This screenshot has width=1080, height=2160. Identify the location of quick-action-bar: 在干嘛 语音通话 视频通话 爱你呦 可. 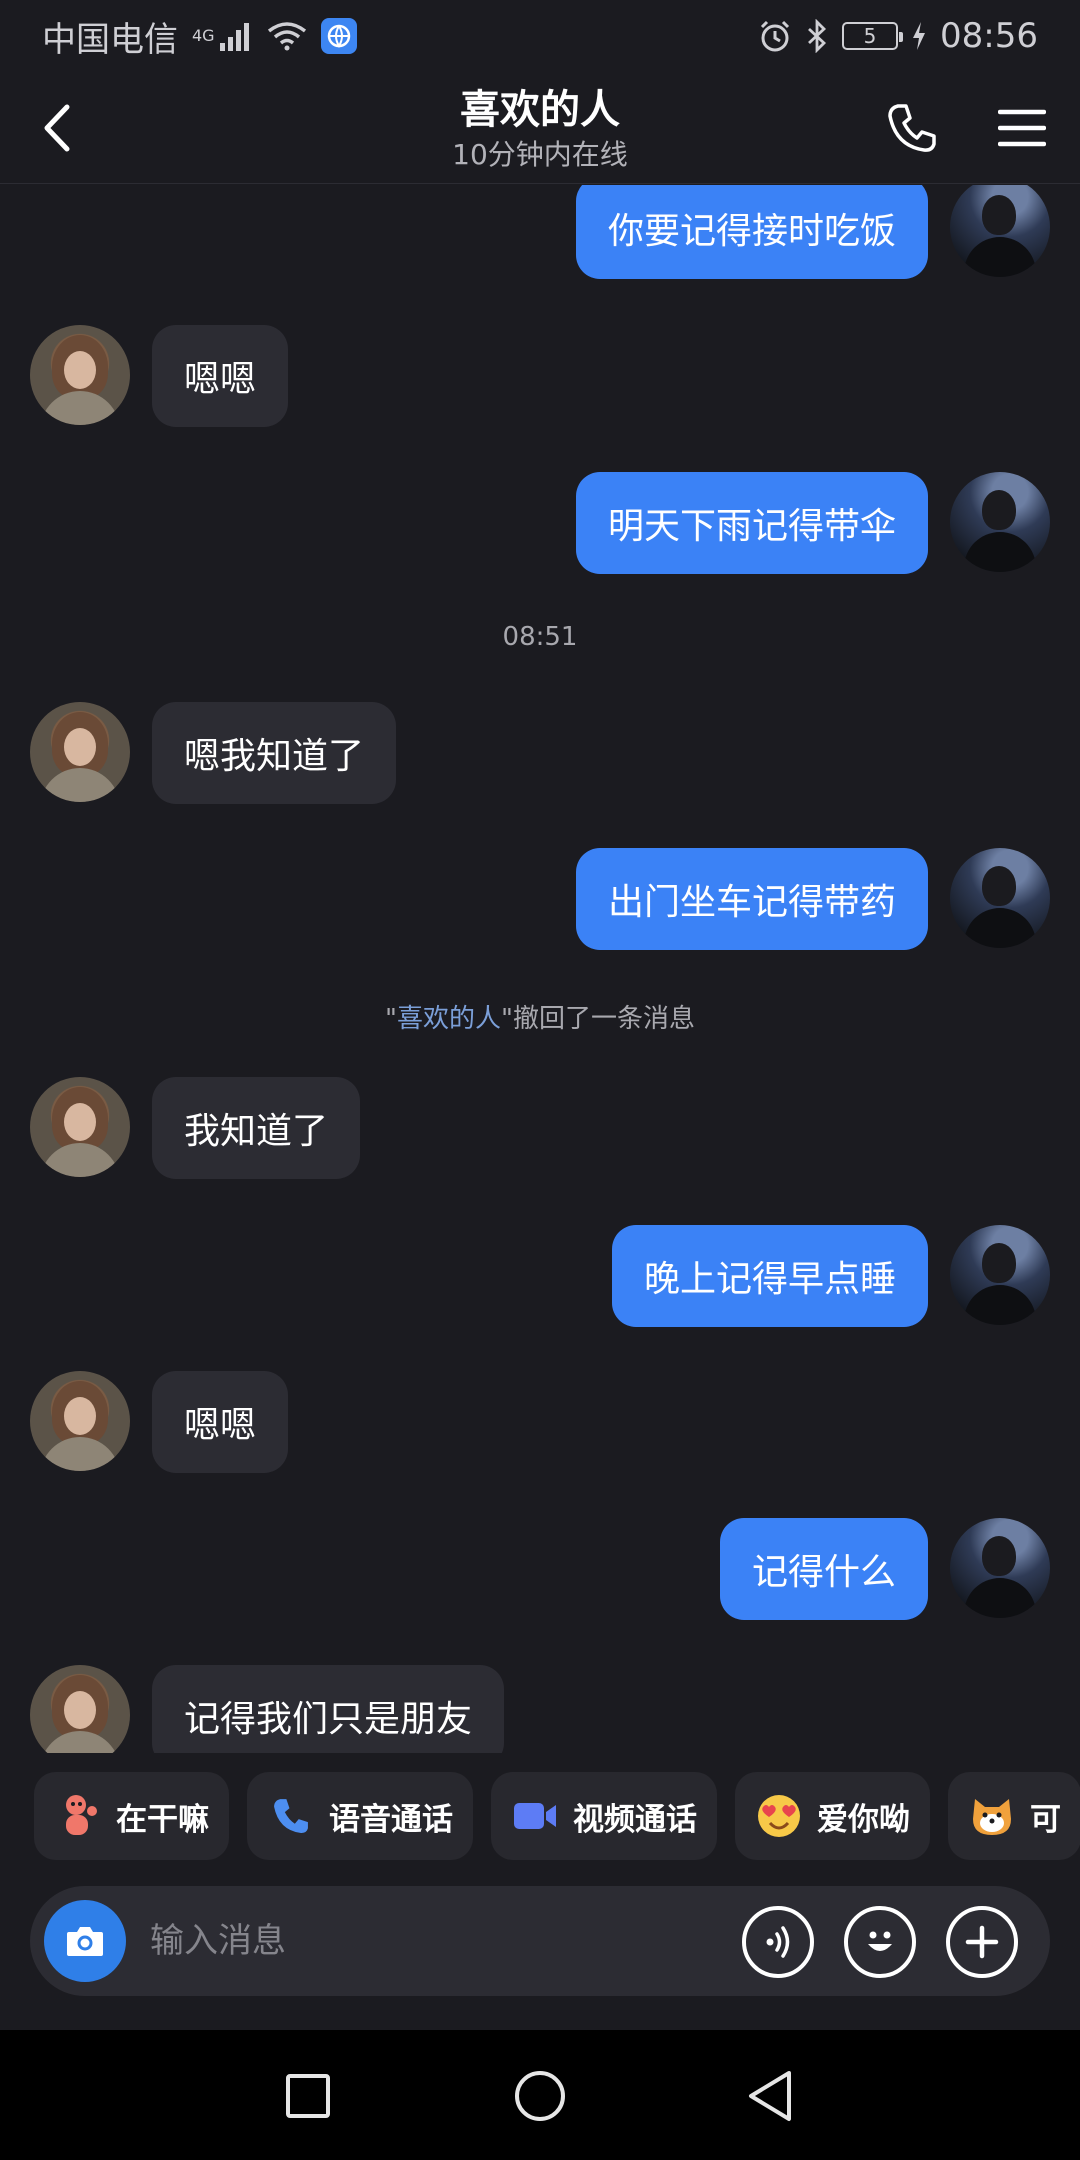
(540, 1818).